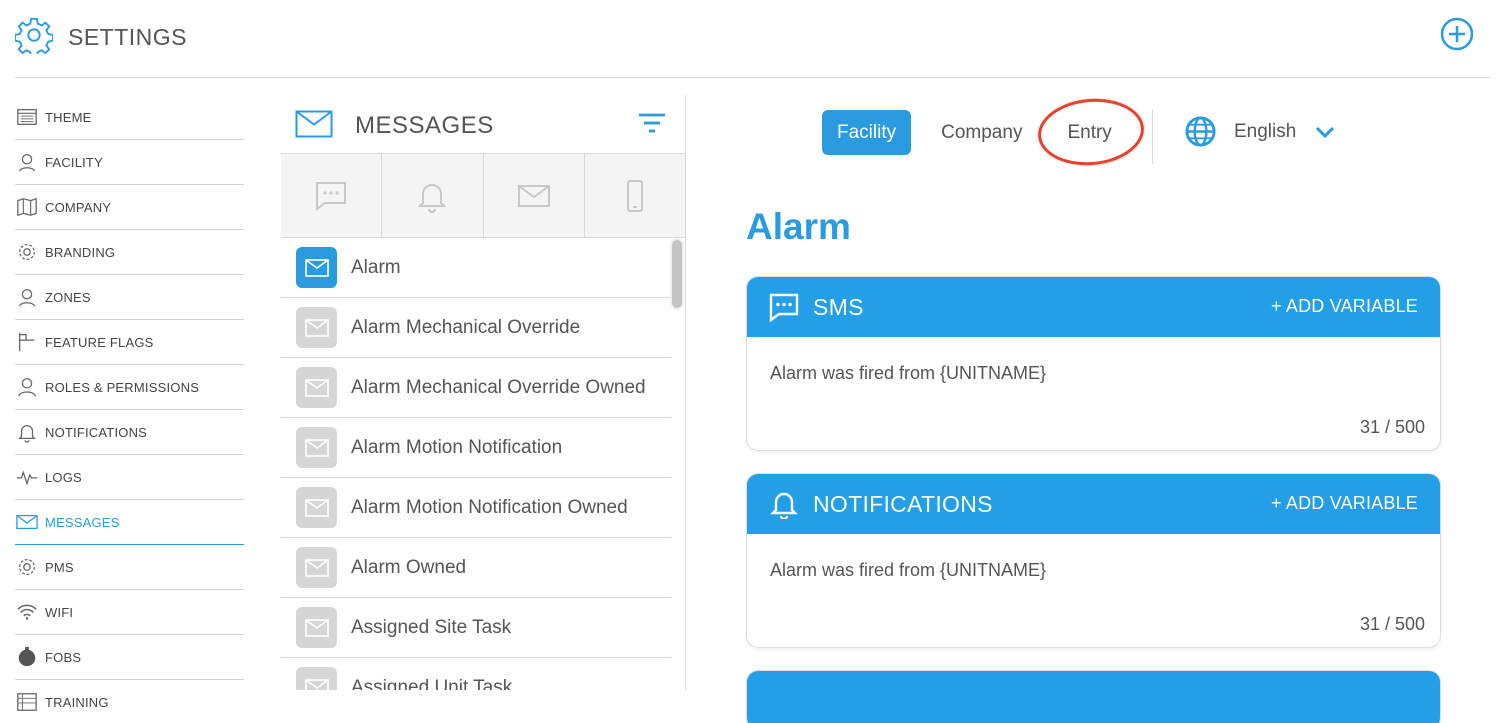 The width and height of the screenshot is (1500, 723). Describe the element at coordinates (27, 702) in the screenshot. I see `training-icon` at that location.